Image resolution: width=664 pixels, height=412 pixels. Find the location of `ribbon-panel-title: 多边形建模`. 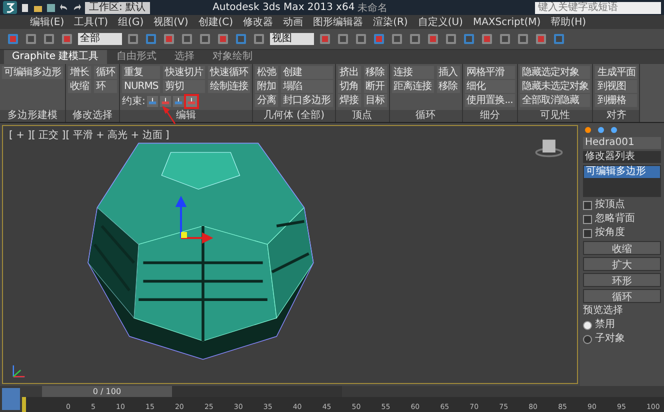

ribbon-panel-title: 多边形建模 is located at coordinates (32, 116).